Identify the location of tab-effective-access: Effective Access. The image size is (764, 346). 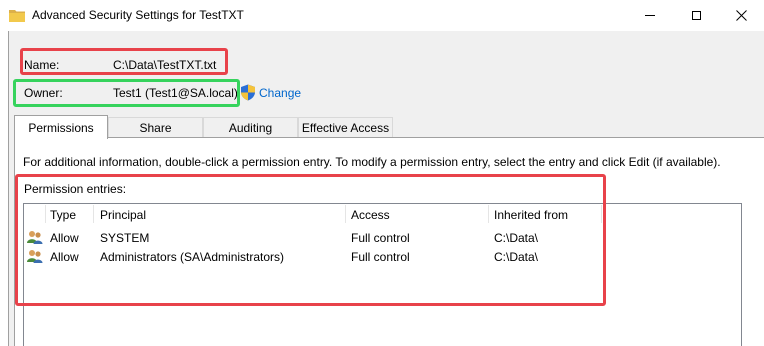
(345, 127).